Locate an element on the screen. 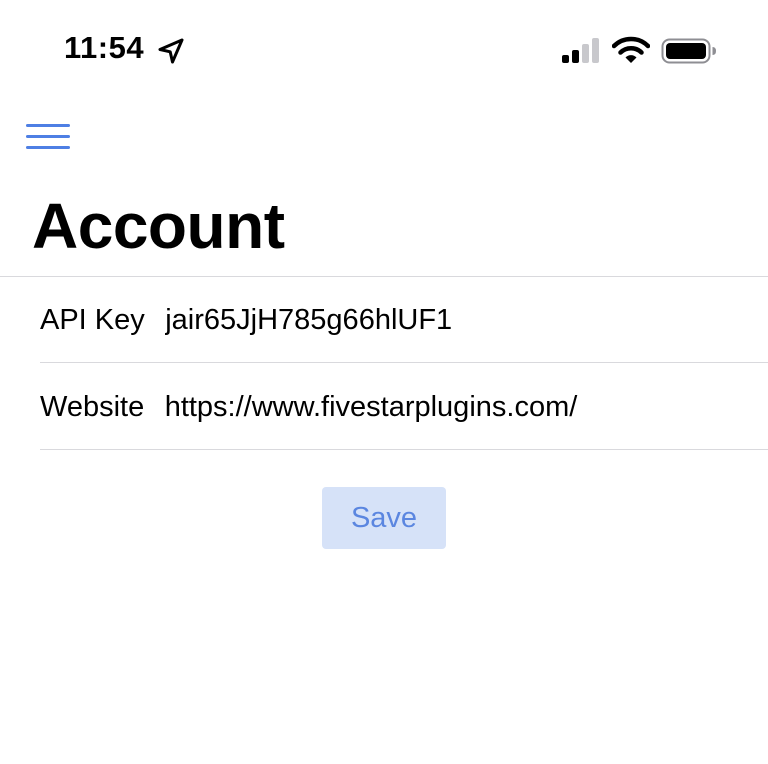 This screenshot has height=764, width=768. cellular-signal-icon is located at coordinates (580, 50).